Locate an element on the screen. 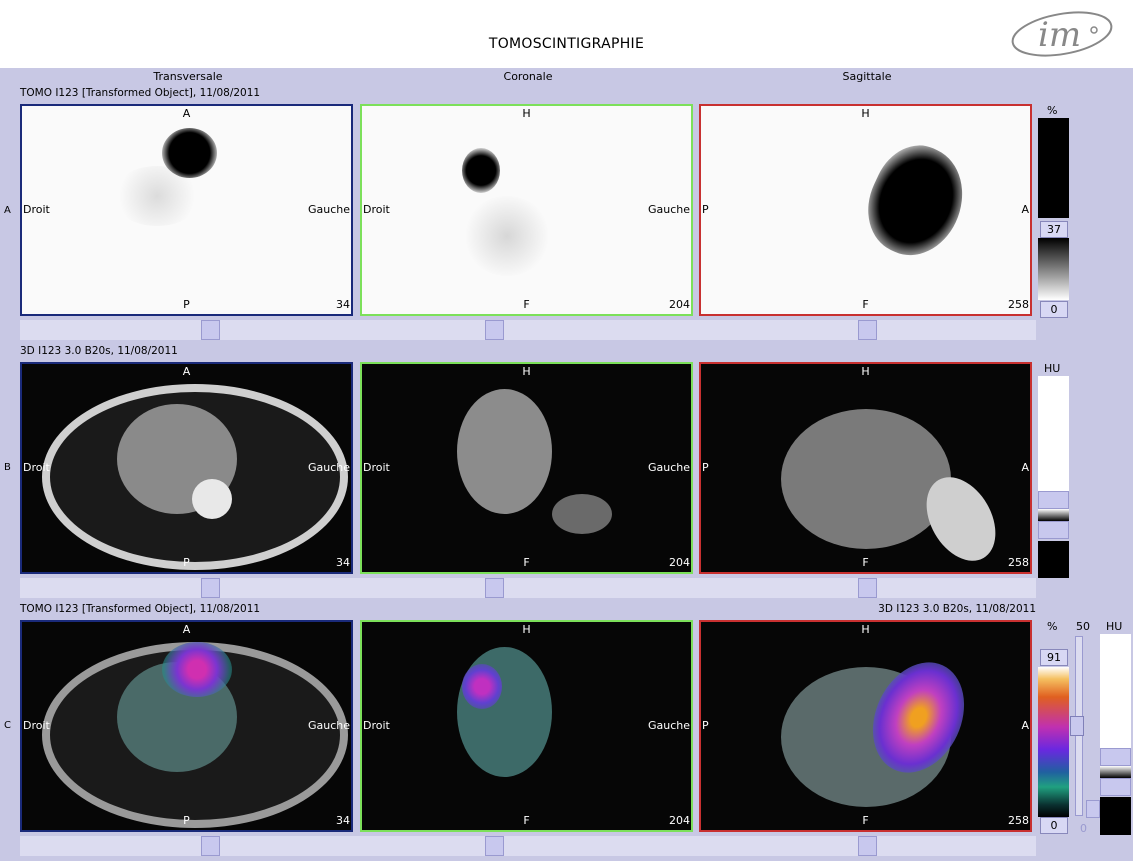 This screenshot has width=1133, height=861. pet-transversale-viewport: A P Droit Gauche 34 is located at coordinates (186, 210).